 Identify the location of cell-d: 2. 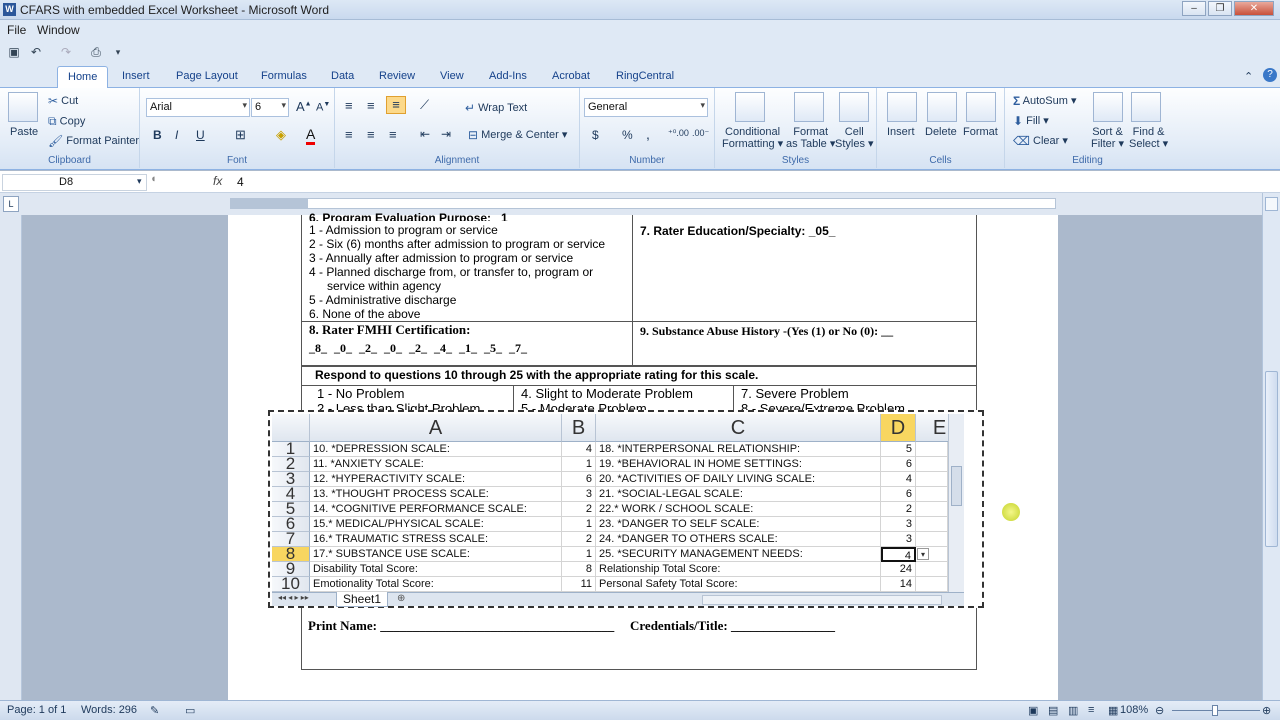
(898, 509).